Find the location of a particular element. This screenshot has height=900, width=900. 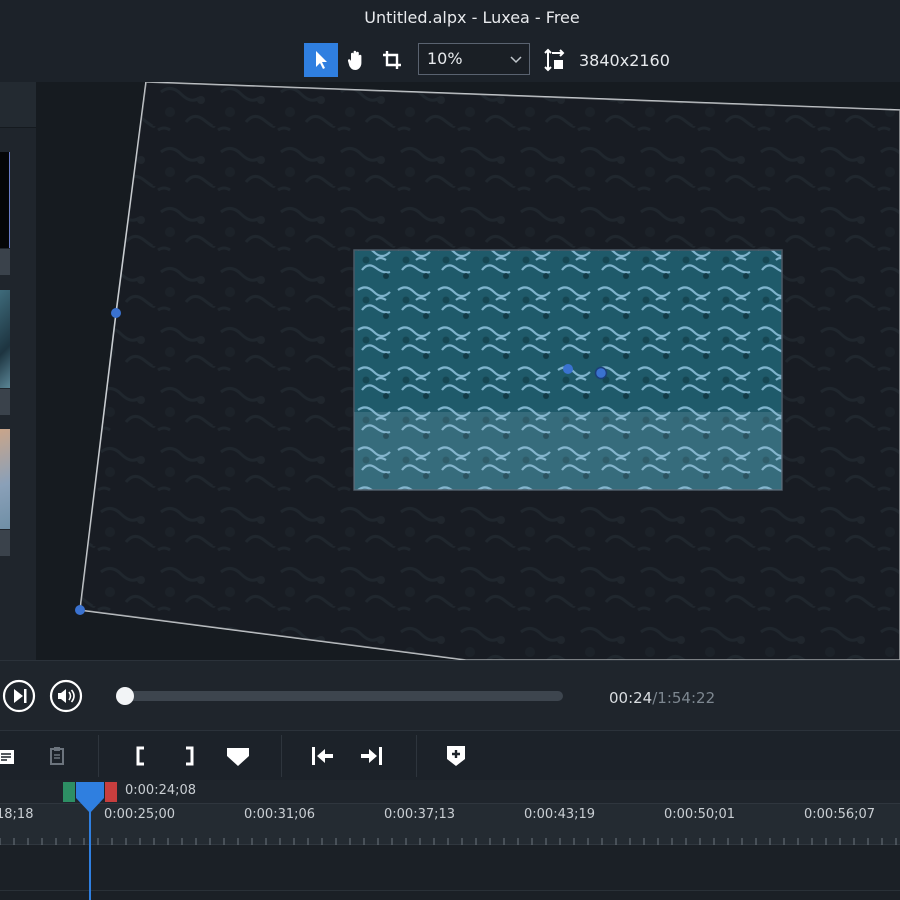

edit-toolbar is located at coordinates (450, 755).